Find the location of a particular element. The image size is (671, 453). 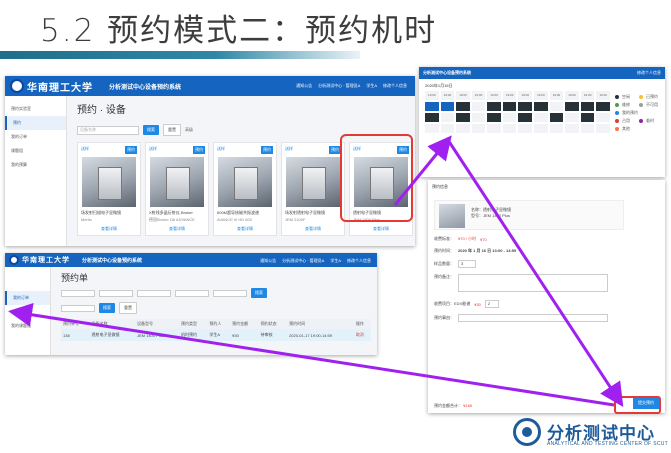

legend-item: 维修 不可用 is located at coordinates (639, 105).